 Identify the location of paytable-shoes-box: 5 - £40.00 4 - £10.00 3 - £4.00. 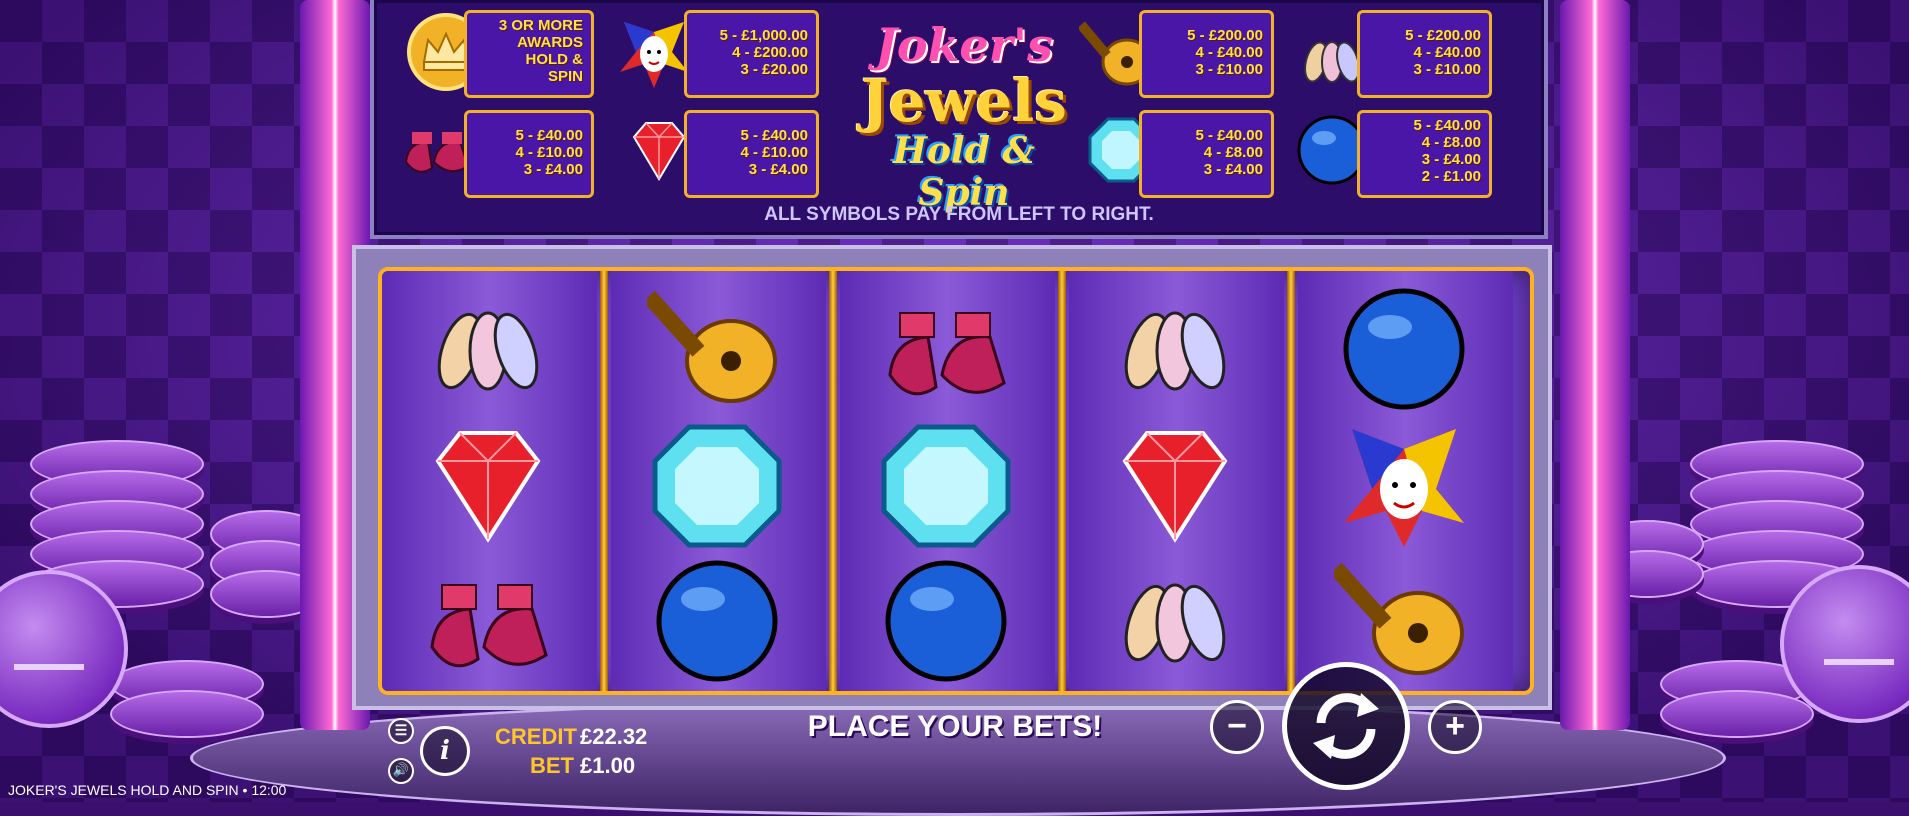
(529, 154).